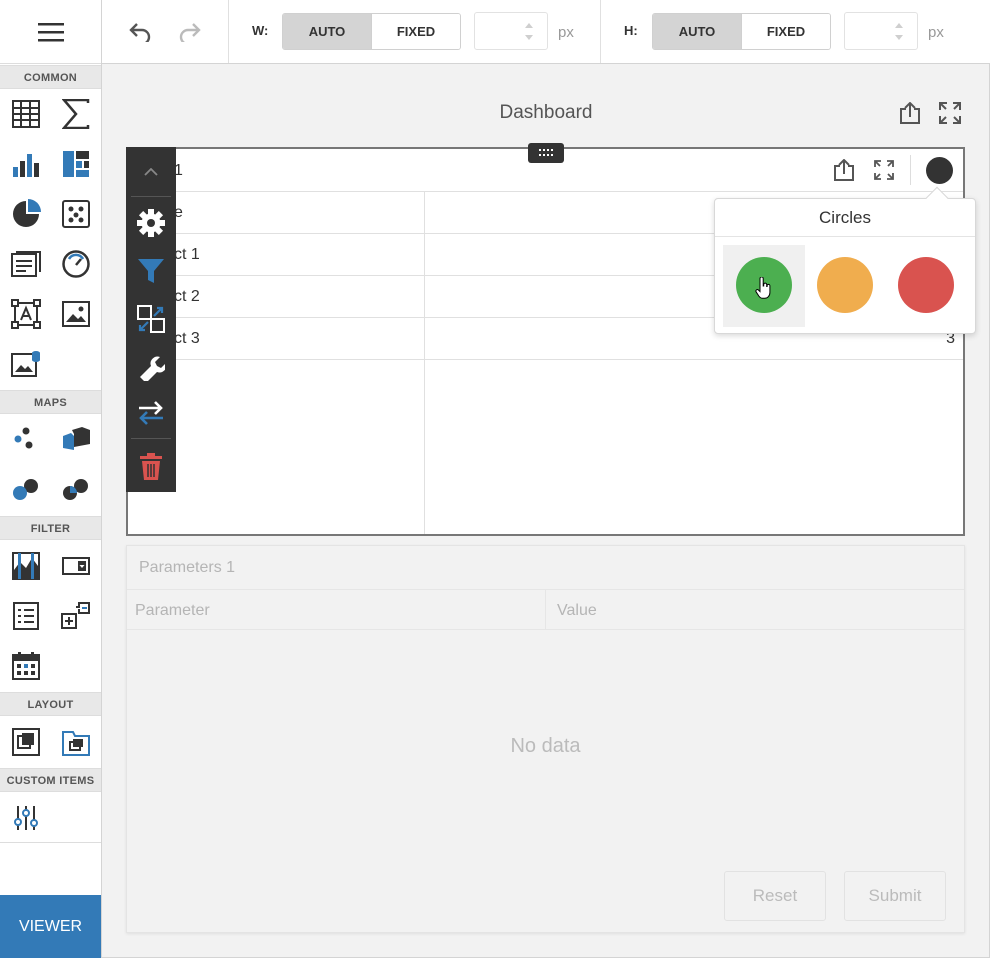 The image size is (990, 958). What do you see at coordinates (845, 285) in the screenshot?
I see `color-option-orange` at bounding box center [845, 285].